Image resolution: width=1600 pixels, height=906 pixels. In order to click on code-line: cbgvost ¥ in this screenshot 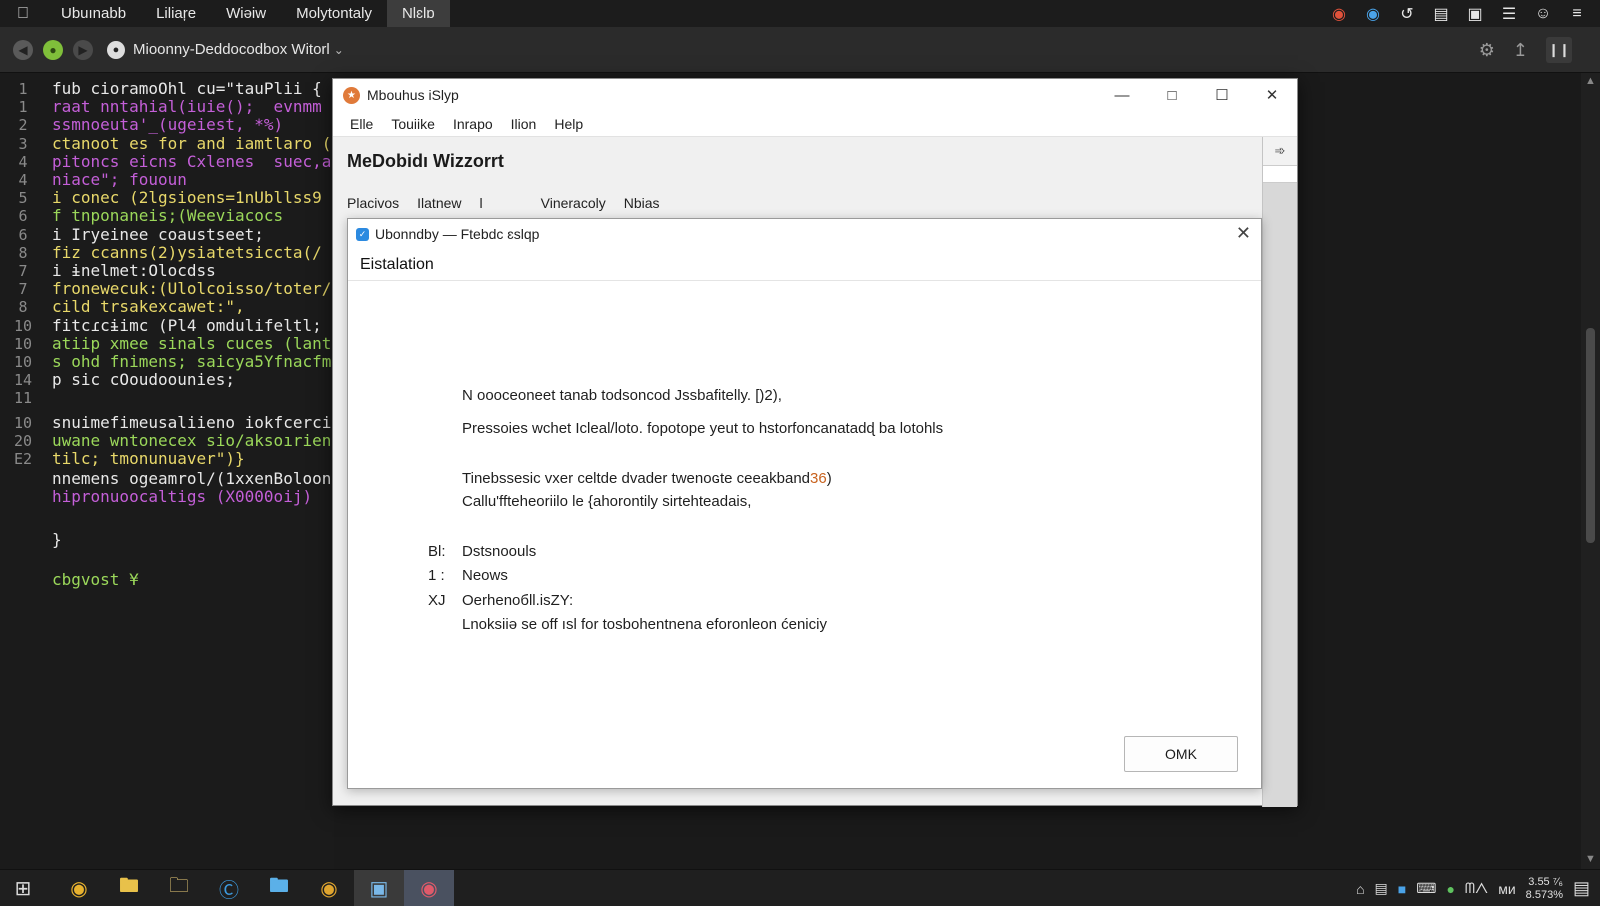, I will do `click(95, 579)`.